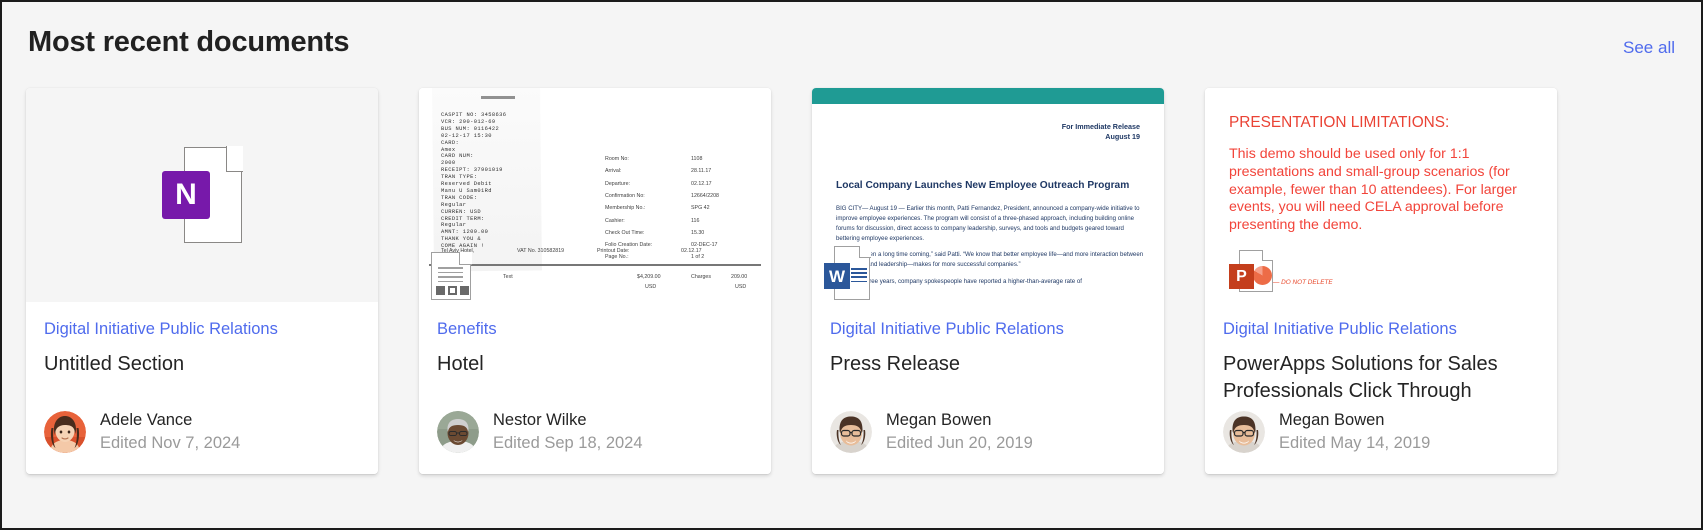 Image resolution: width=1703 pixels, height=530 pixels. I want to click on color-swatches, so click(452, 290).